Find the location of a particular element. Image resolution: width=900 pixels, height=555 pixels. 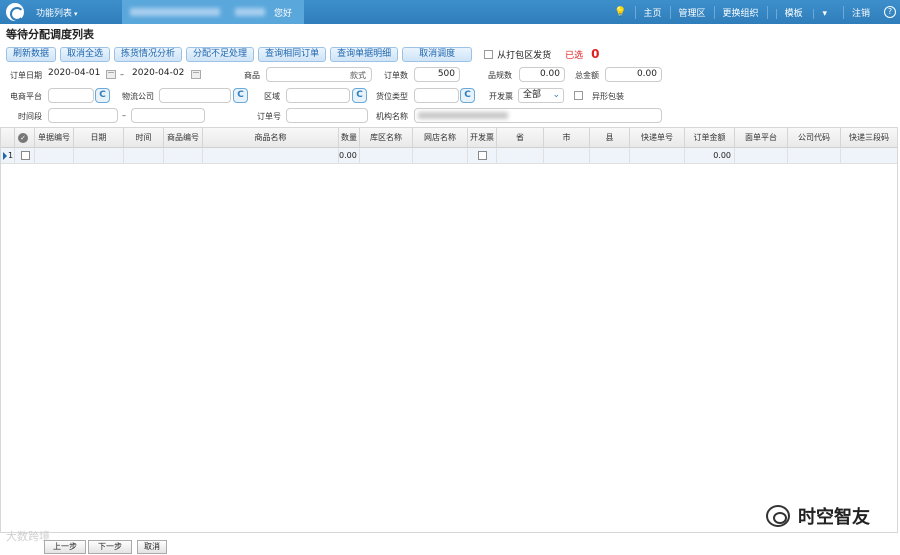

column-header: 省 is located at coordinates (520, 138).